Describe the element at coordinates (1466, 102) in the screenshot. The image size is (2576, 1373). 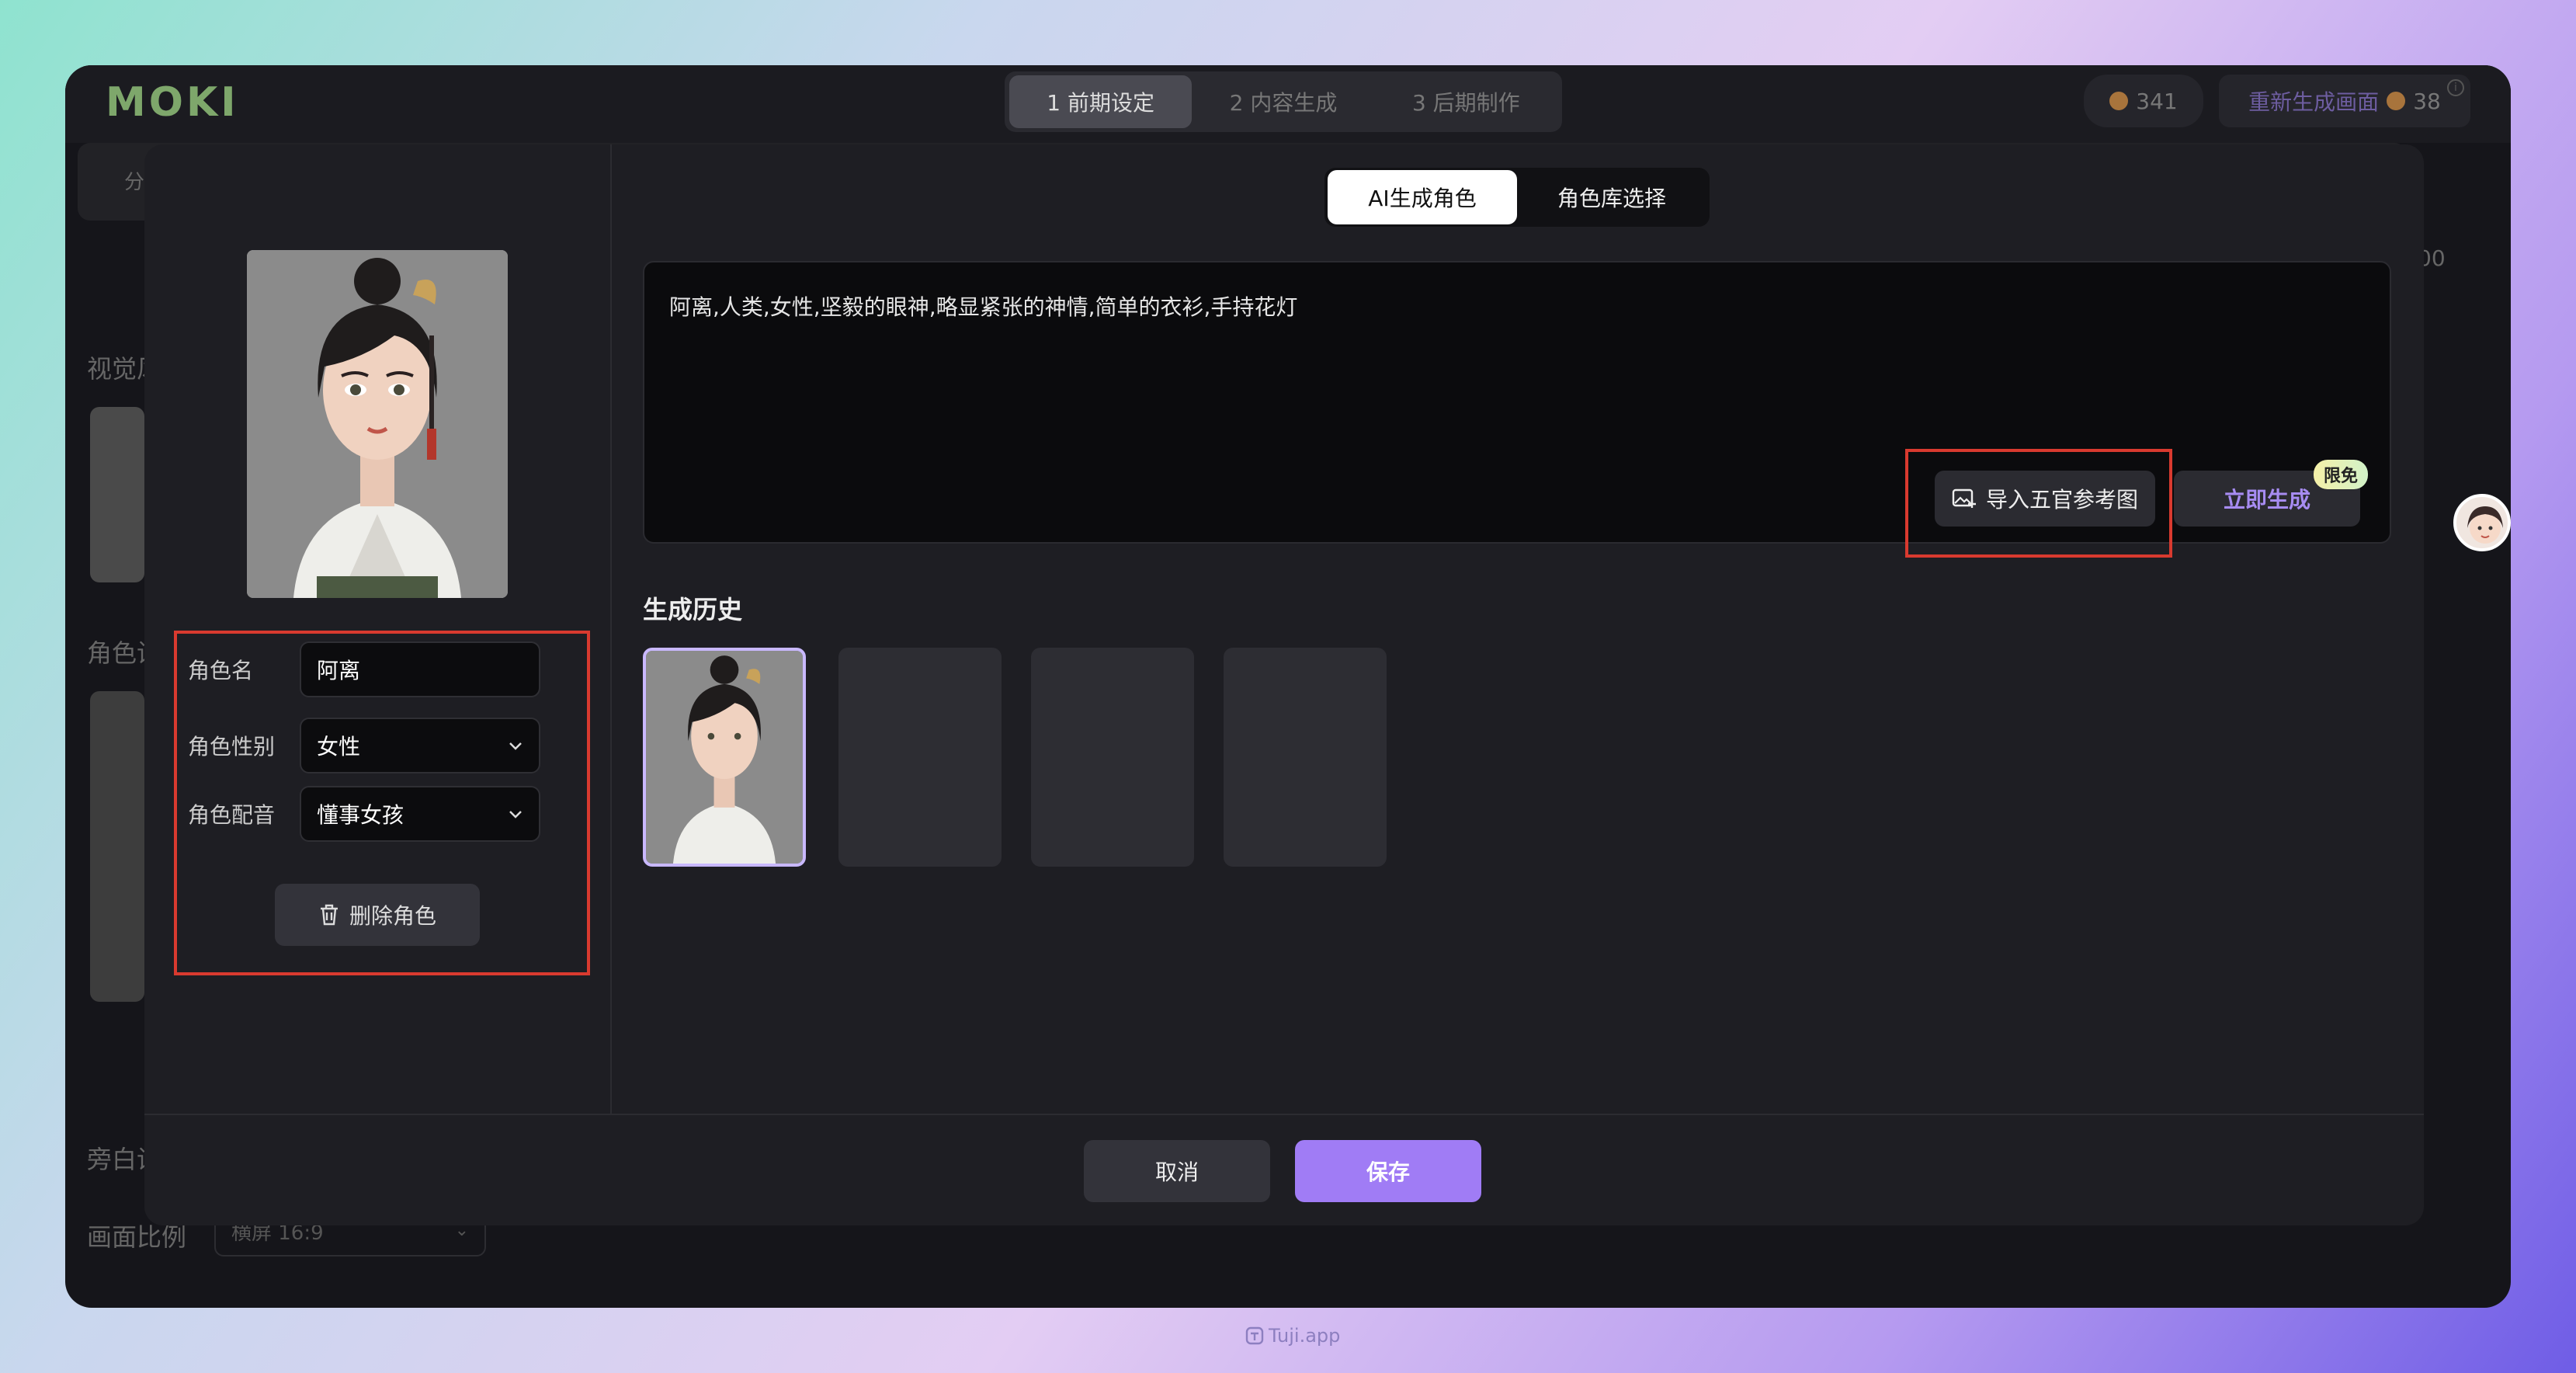
I see `step-3-tab: 3 后期制作` at that location.